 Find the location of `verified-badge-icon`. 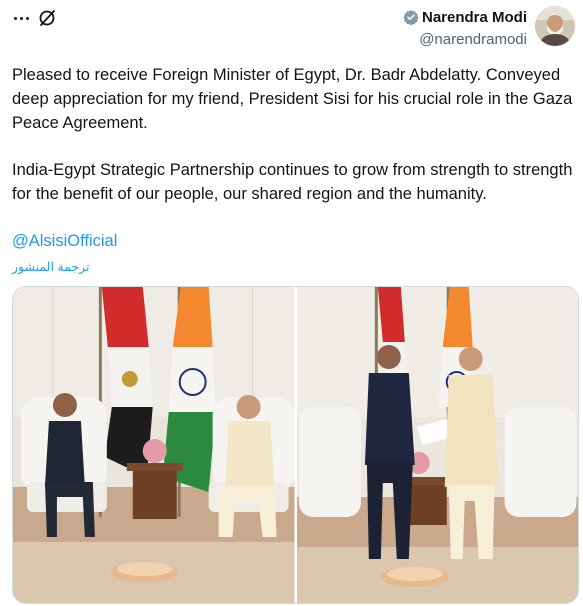

verified-badge-icon is located at coordinates (411, 17).